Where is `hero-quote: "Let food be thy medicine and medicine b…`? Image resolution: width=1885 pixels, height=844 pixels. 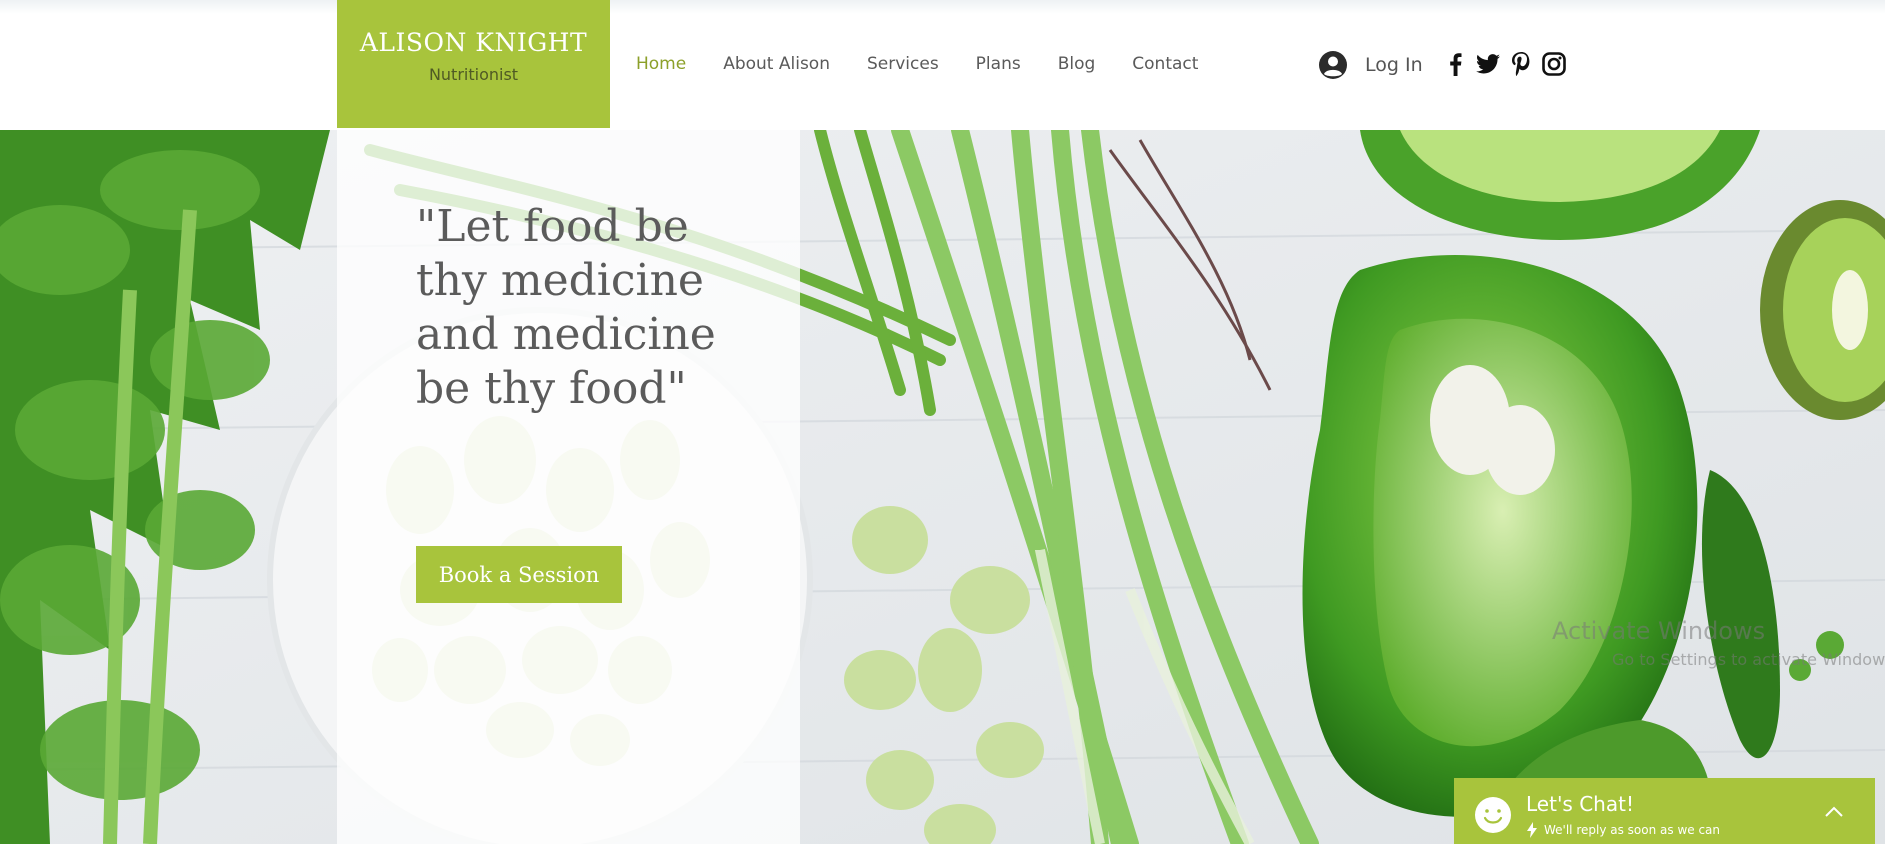
hero-quote: "Let food be thy medicine and medicine b… is located at coordinates (566, 307).